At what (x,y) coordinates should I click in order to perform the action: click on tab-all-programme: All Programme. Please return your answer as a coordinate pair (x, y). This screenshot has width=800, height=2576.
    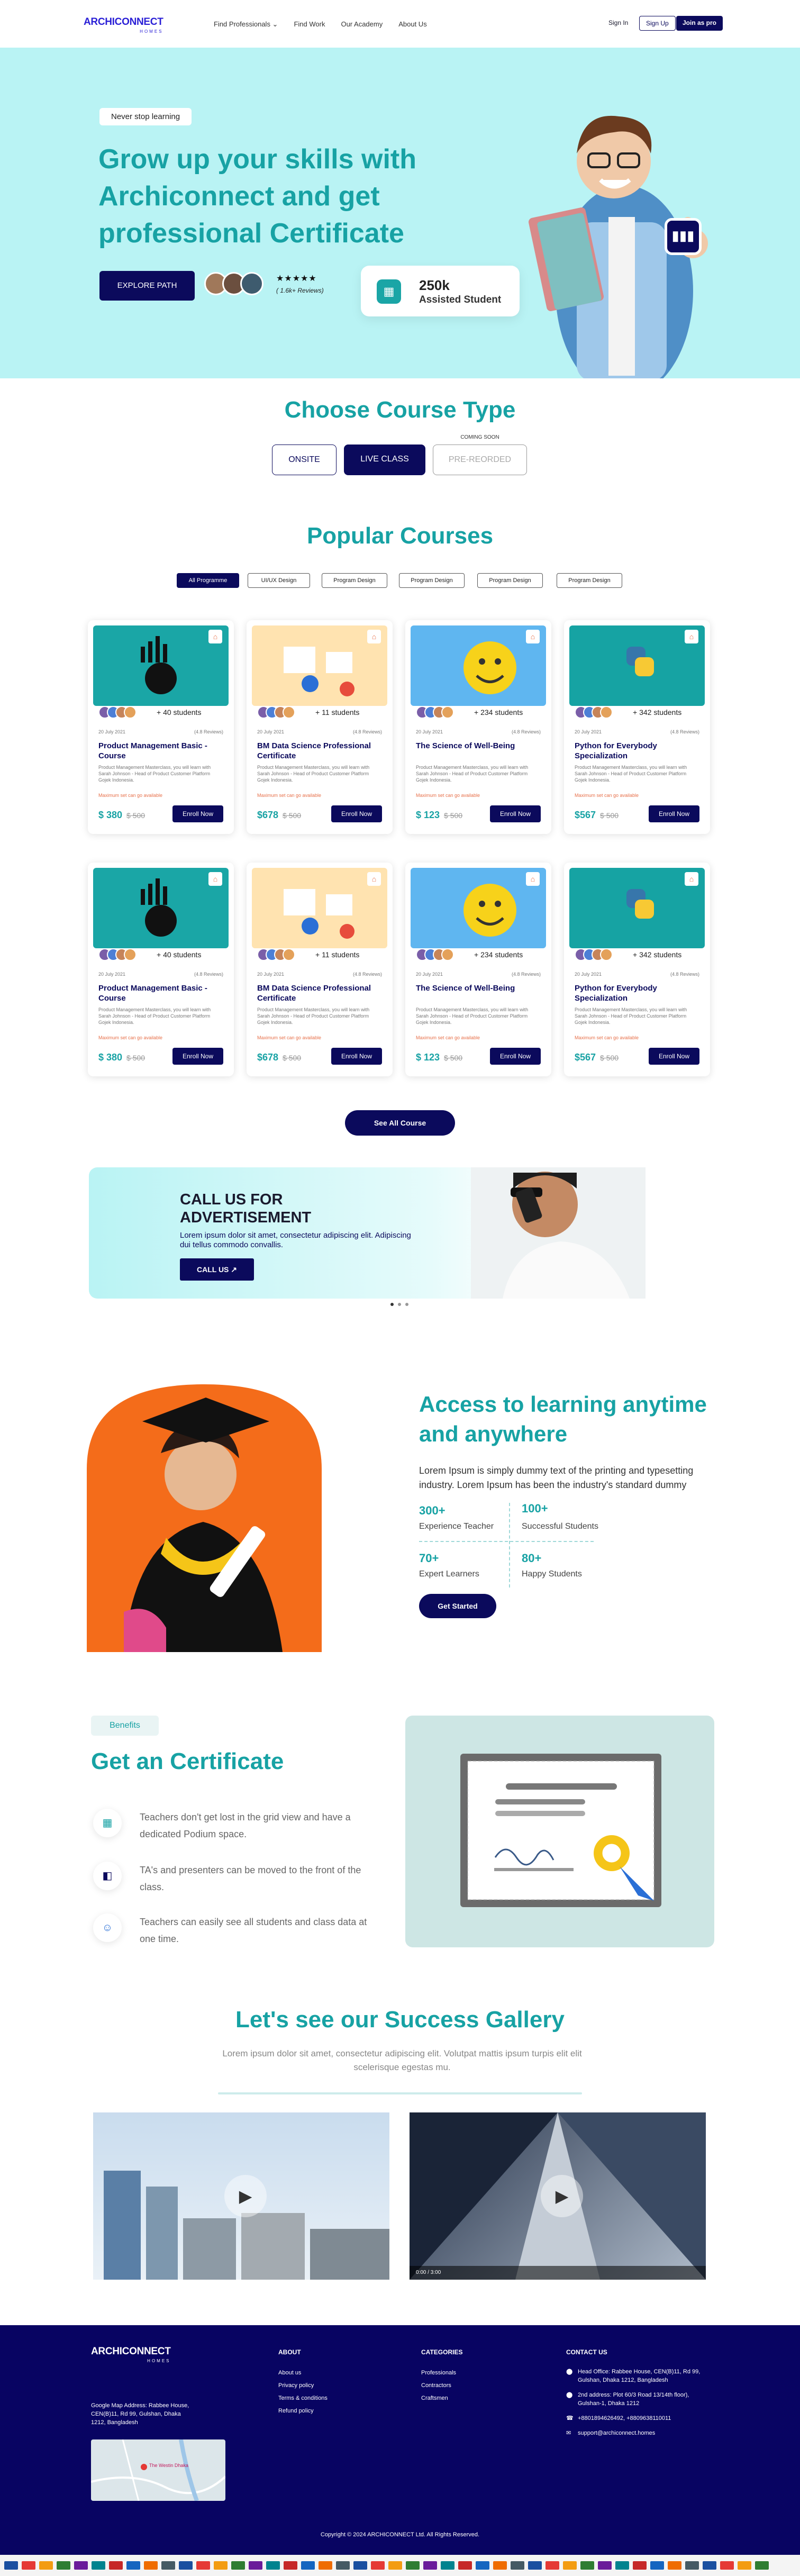
    Looking at the image, I should click on (208, 580).